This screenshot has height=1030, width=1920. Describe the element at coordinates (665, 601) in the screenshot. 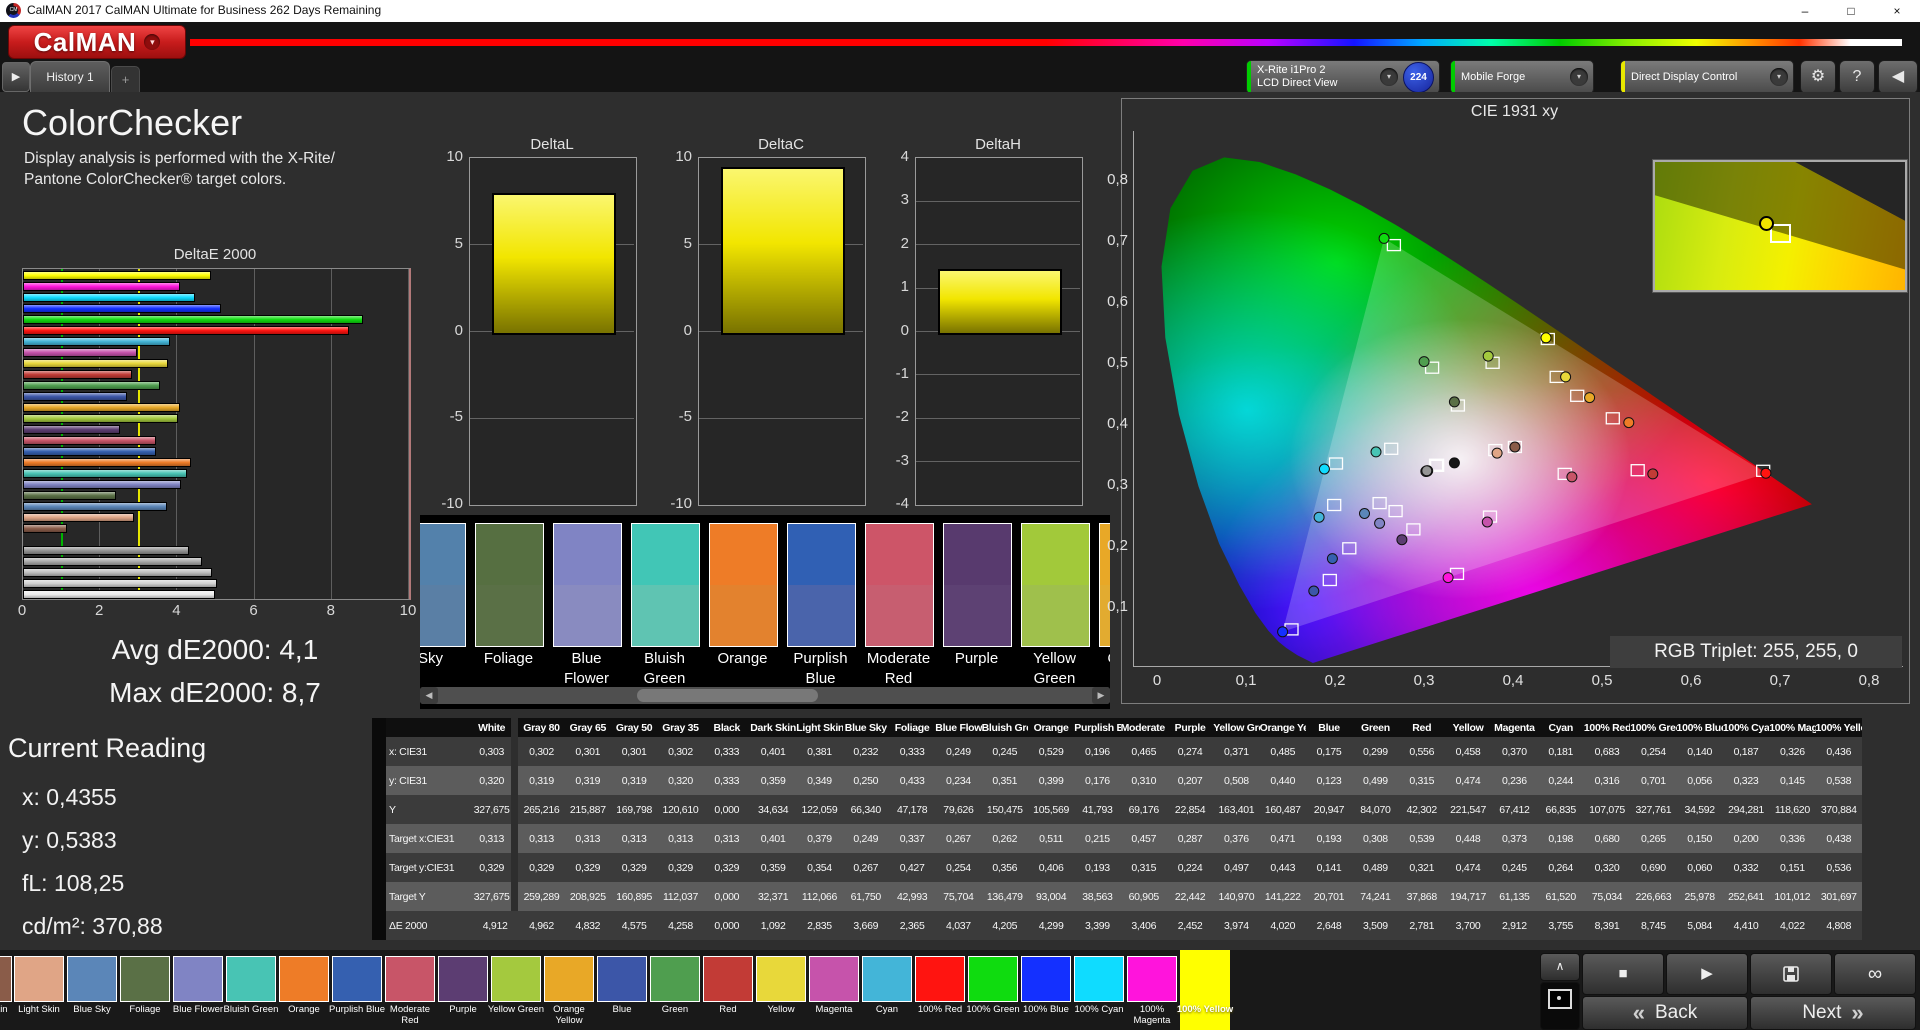

I see `patch-swatch-bluish-green: Bluish Green` at that location.